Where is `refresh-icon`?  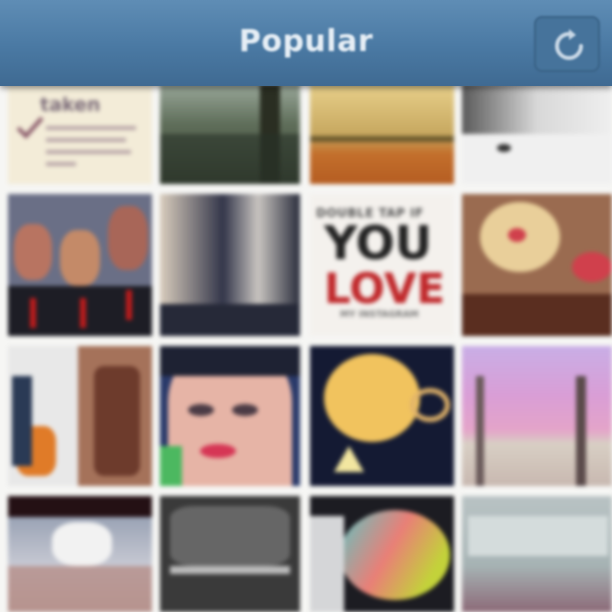
refresh-icon is located at coordinates (569, 44).